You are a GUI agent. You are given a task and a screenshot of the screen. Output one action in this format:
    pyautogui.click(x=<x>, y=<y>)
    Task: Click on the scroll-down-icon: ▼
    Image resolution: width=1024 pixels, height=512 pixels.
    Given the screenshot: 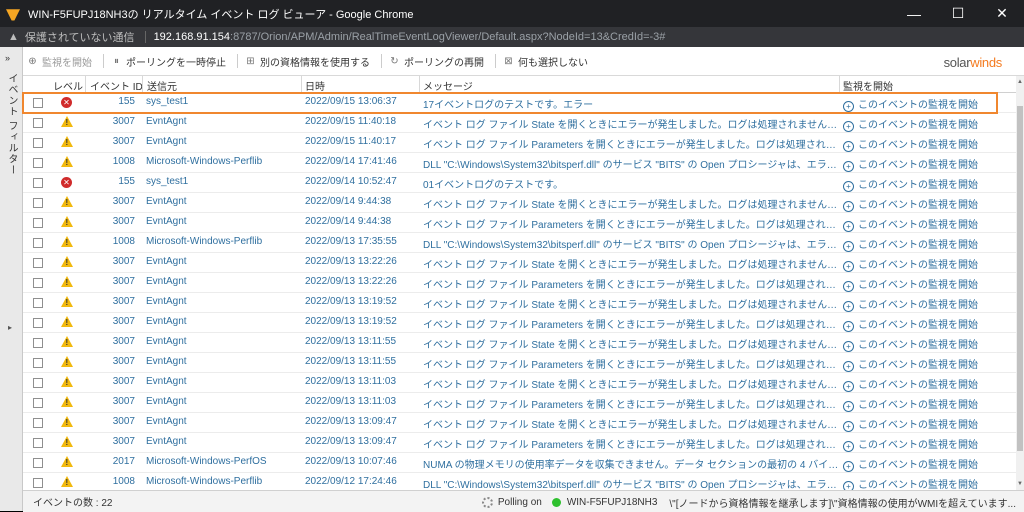 What is the action you would take?
    pyautogui.click(x=1020, y=484)
    